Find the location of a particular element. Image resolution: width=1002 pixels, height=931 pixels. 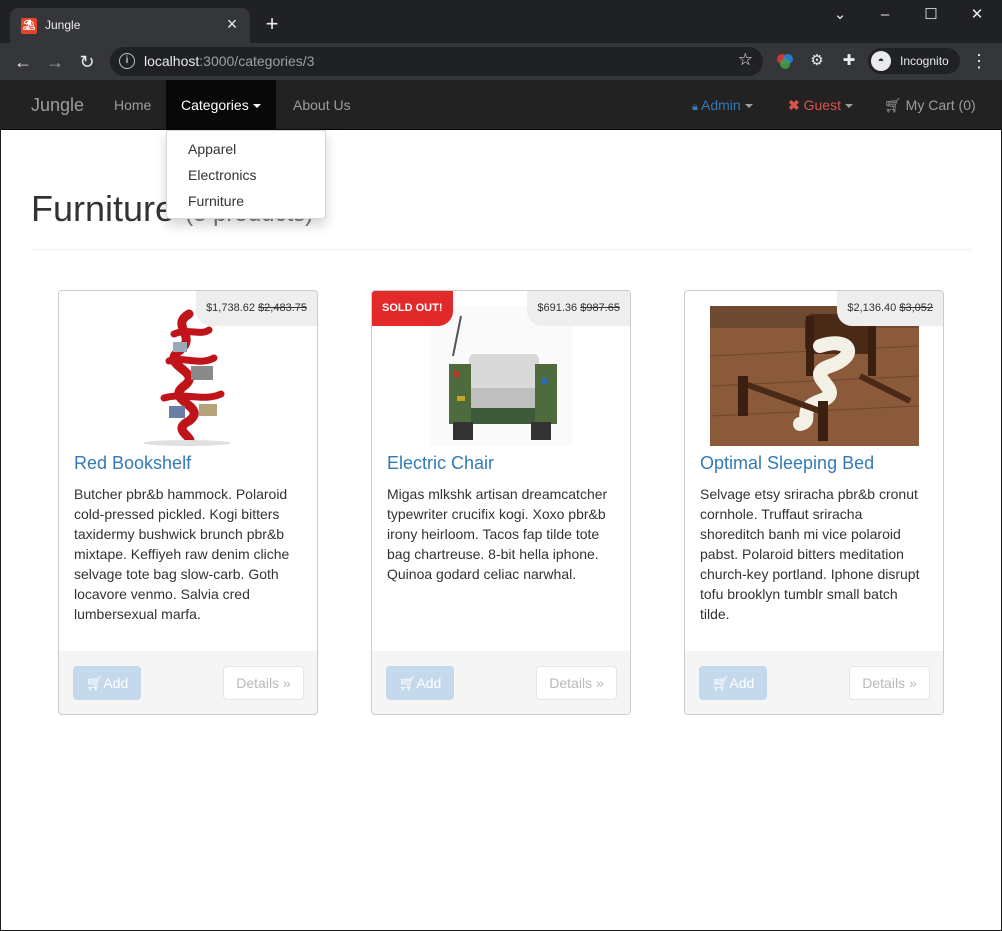

tab-title: Jungle is located at coordinates (63, 25).